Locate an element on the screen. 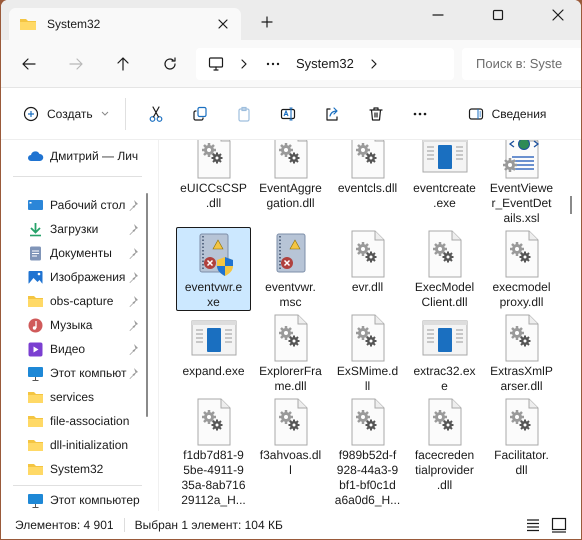 The image size is (582, 540). file-name: eventcreate .exe is located at coordinates (444, 196).